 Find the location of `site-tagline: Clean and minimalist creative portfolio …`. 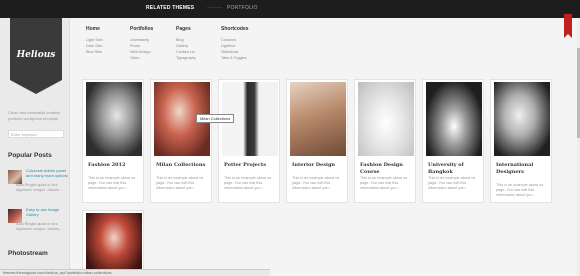

site-tagline: Clean and minimalist creative portfolio … is located at coordinates (34, 115).